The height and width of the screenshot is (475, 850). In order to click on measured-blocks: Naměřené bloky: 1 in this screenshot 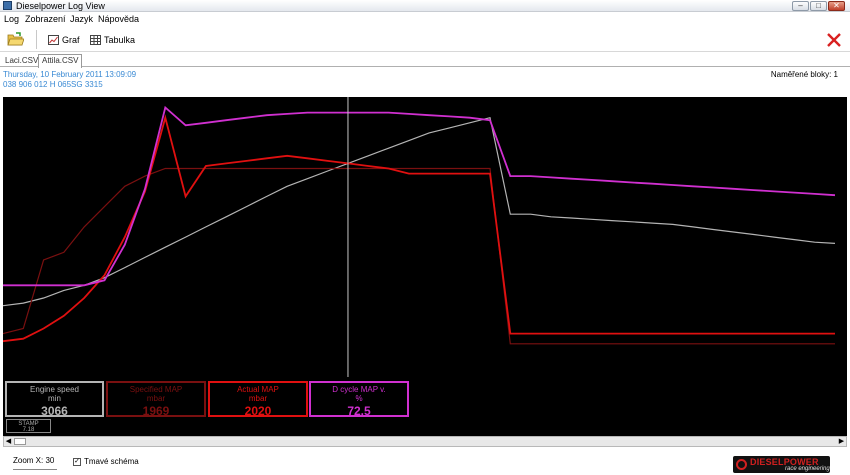, I will do `click(804, 74)`.